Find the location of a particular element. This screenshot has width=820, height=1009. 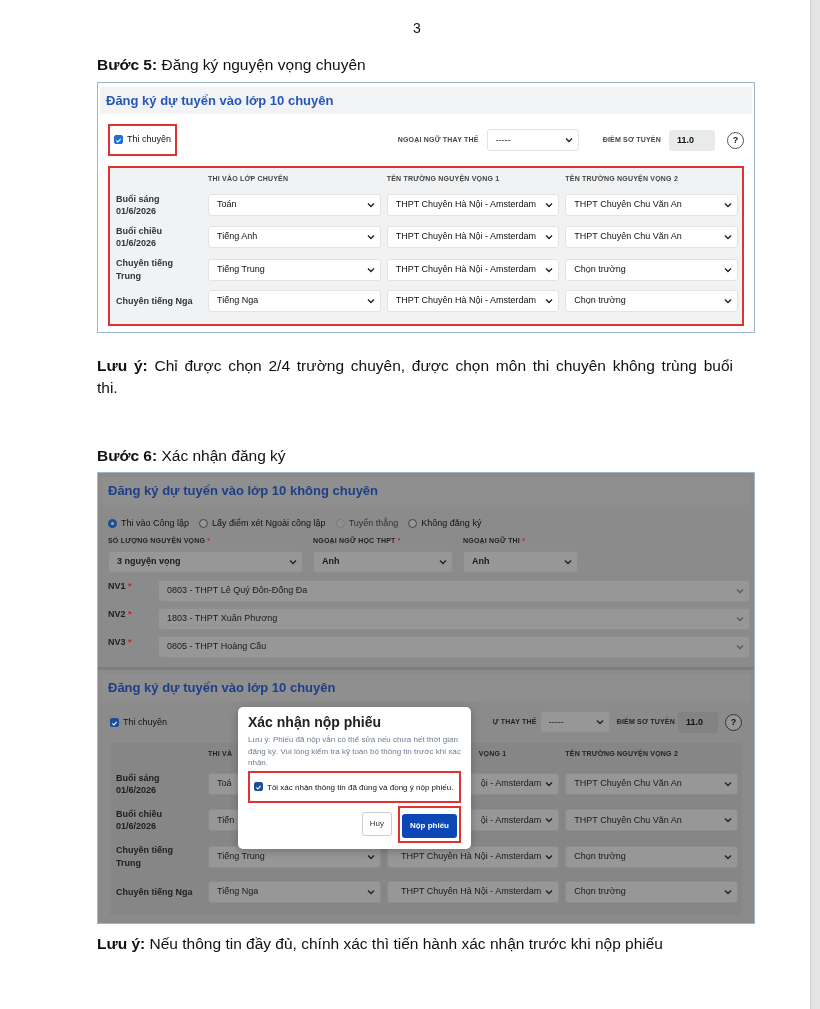

dialog-text: Lưu ý: Phiếu đã nộp vẫn có thể sửa nếu chưa hết thời gian đăng ký. Vui lòng kiểm tra kỹ toàn bộ thông tin trước khi xác nhận. is located at coordinates (354, 751).